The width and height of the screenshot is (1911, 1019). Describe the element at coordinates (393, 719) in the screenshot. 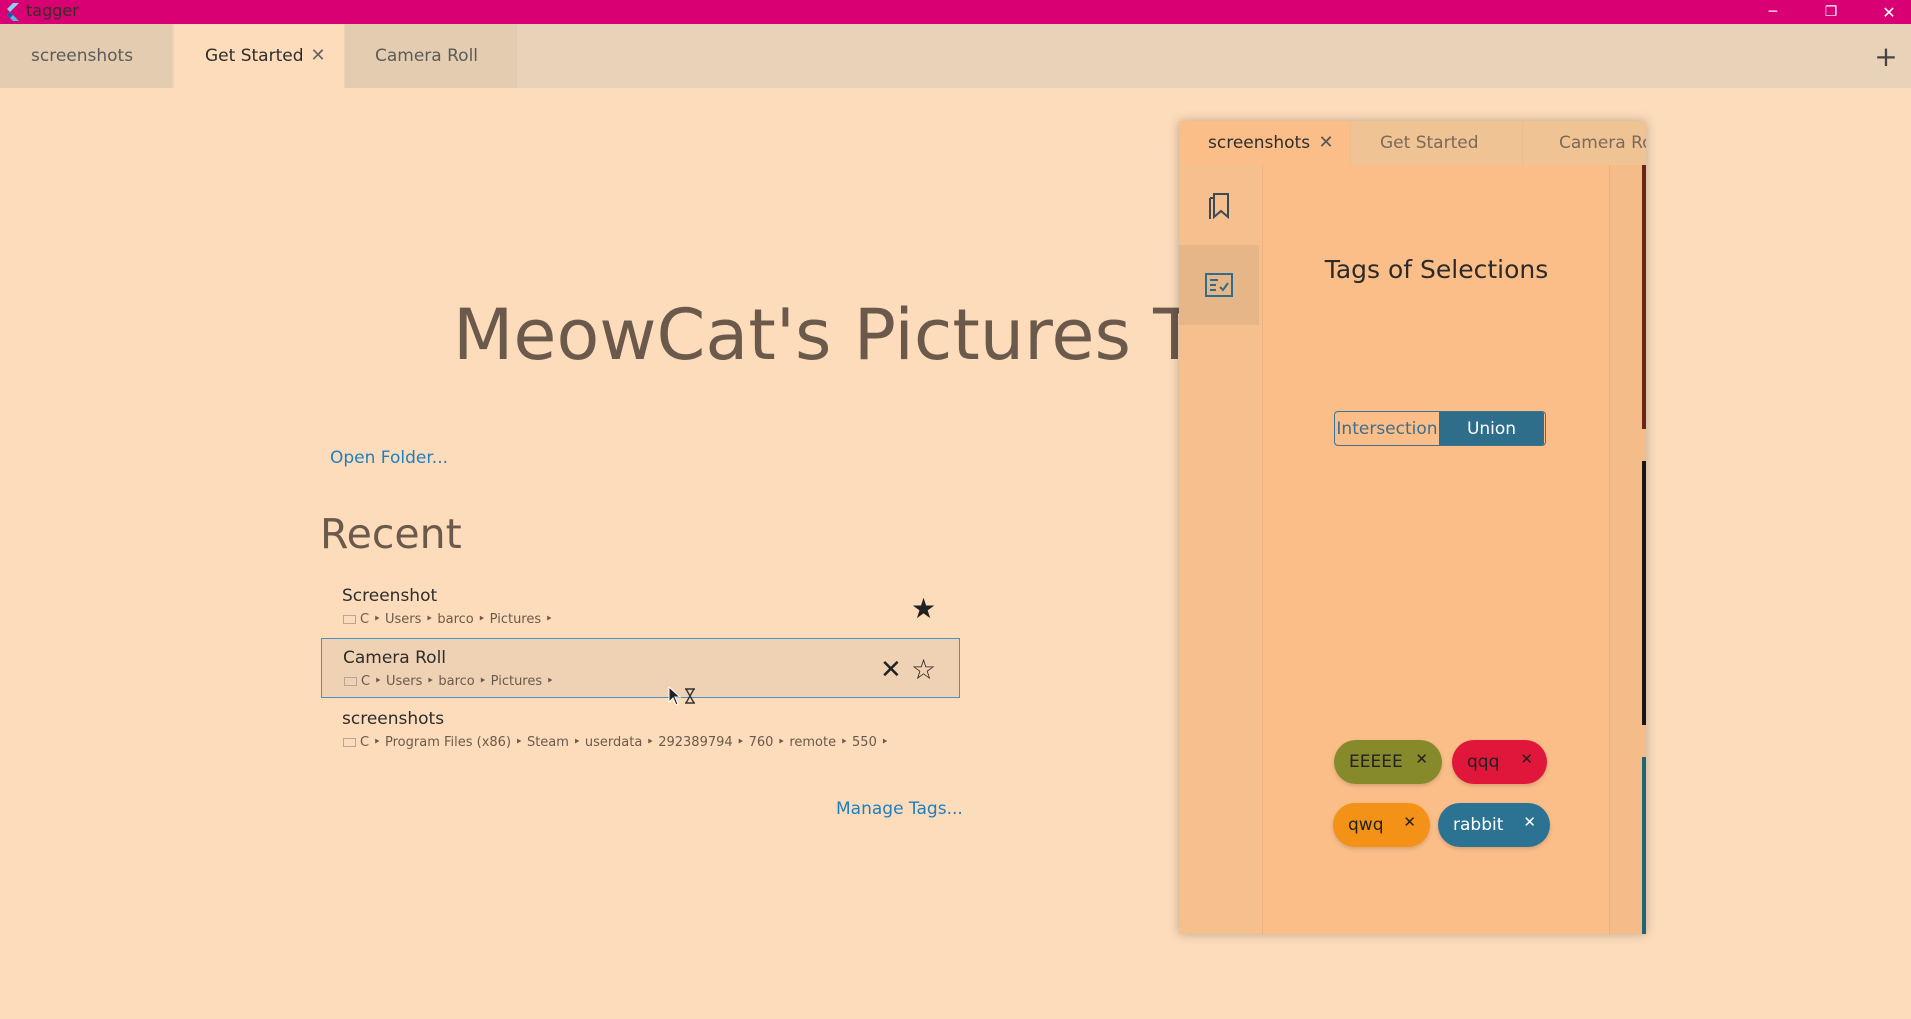

I see `recent-item-name: screenshots` at that location.